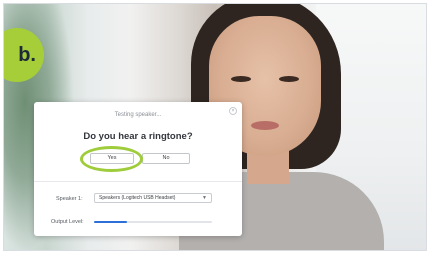  Describe the element at coordinates (204, 198) in the screenshot. I see `chevron-down-icon: ▼` at that location.